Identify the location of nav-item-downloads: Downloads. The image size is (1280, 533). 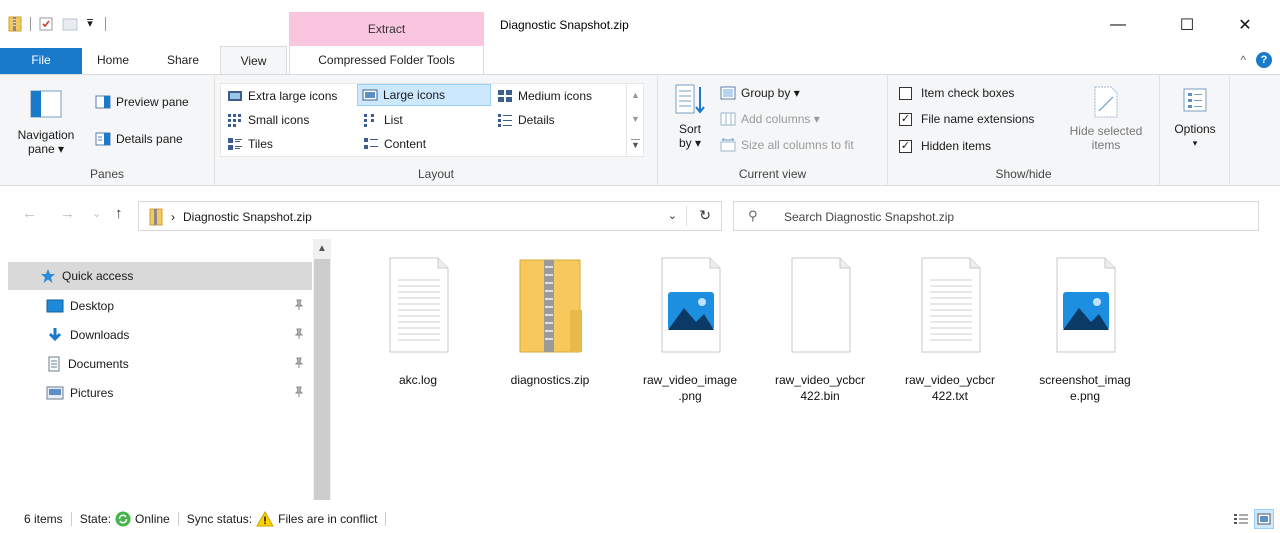
(160, 335).